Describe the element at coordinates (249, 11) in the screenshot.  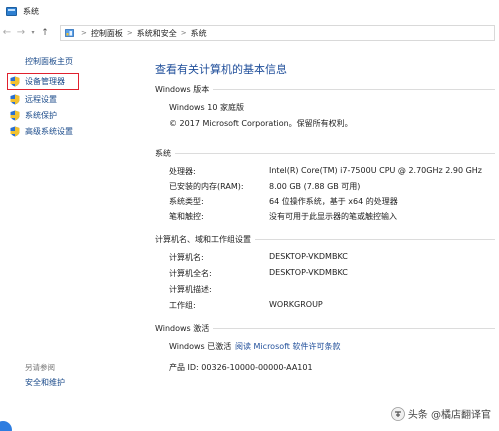
I see `title-bar: 系统` at that location.